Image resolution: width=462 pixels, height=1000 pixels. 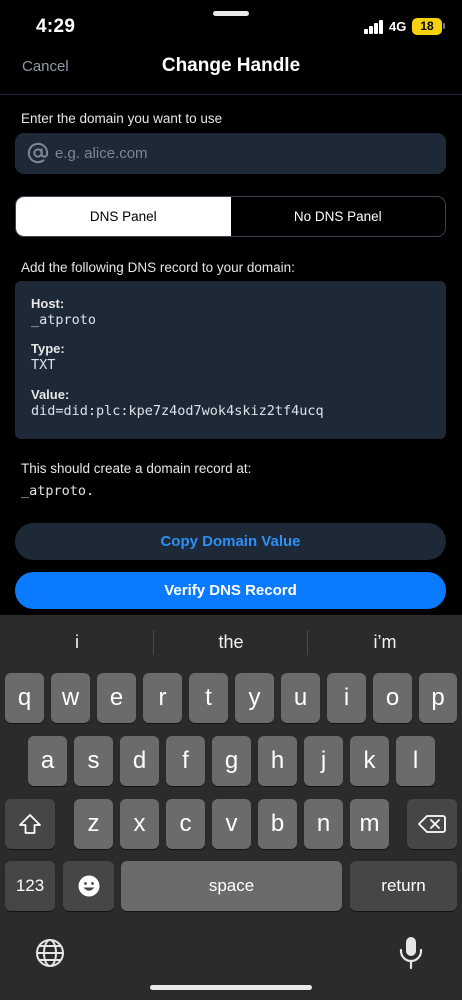 What do you see at coordinates (277, 761) in the screenshot?
I see `key-h: h` at bounding box center [277, 761].